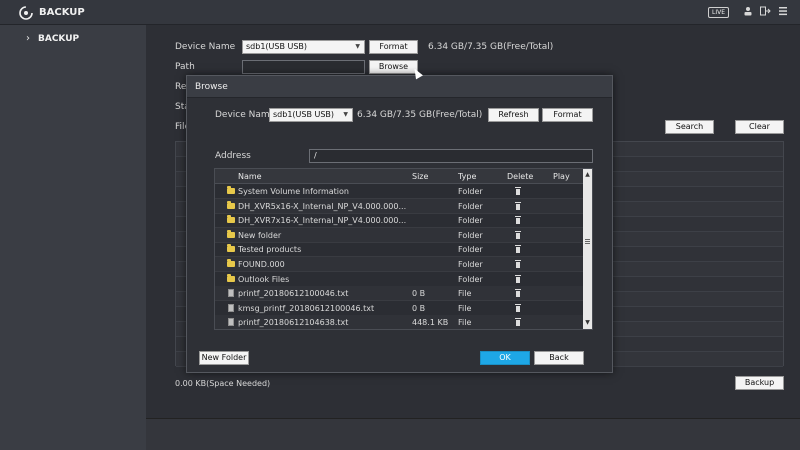  I want to click on app-title: BACKUP, so click(62, 12).